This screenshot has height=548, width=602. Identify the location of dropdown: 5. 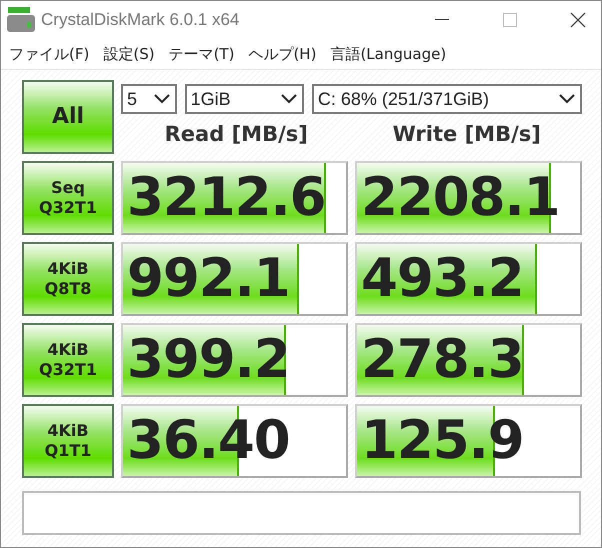
(149, 99).